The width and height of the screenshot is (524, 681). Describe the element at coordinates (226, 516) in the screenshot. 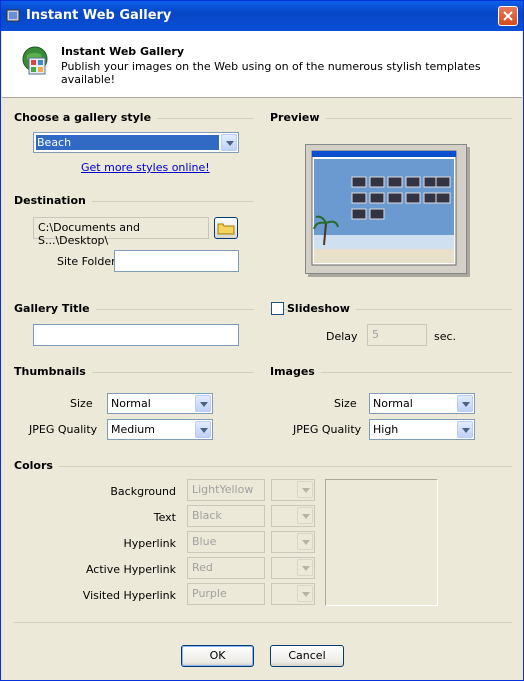

I see `color-row-value: Black` at that location.